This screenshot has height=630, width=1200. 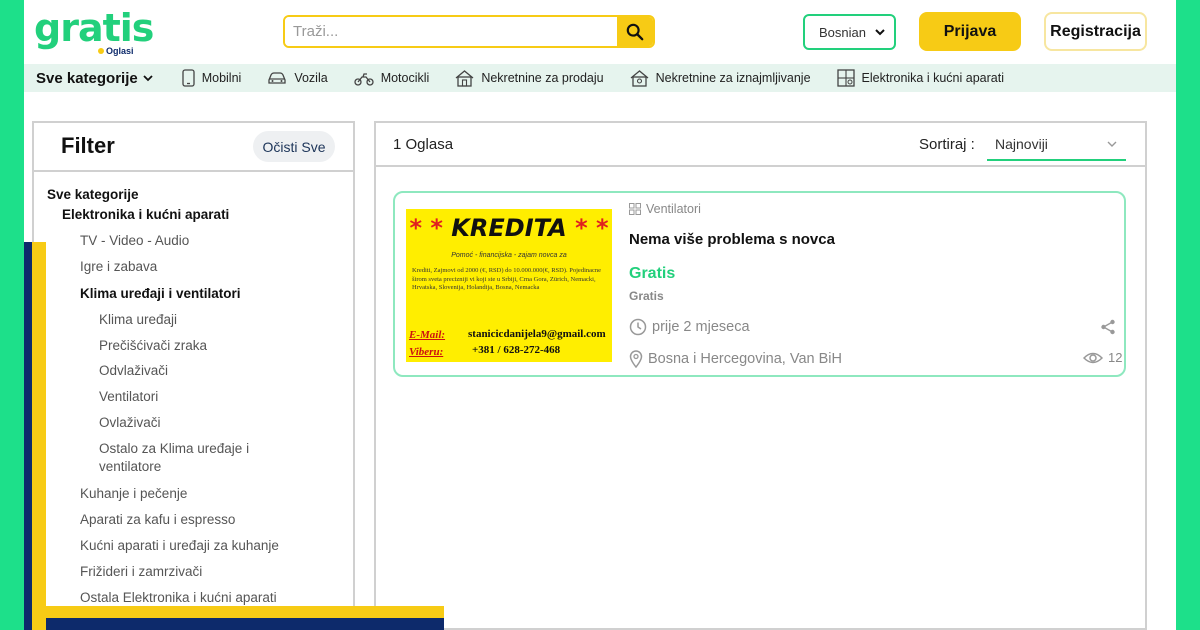 What do you see at coordinates (635, 209) in the screenshot?
I see `grid-icon` at bounding box center [635, 209].